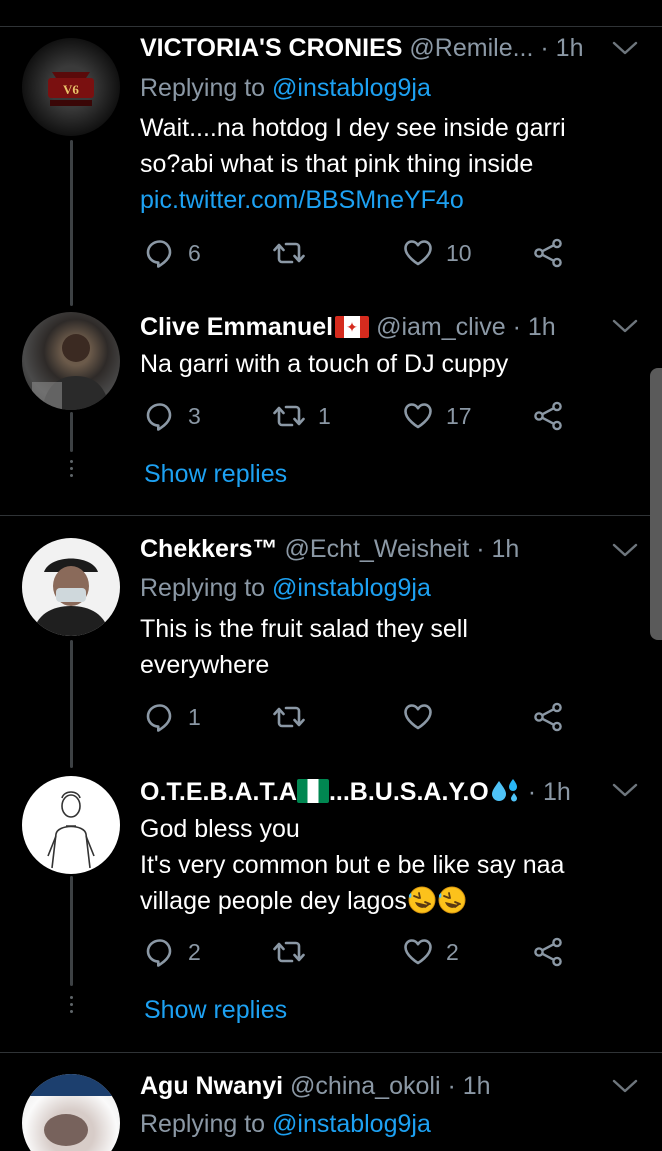 The width and height of the screenshot is (662, 1151). What do you see at coordinates (71, 1006) in the screenshot?
I see `more-replies-dots` at bounding box center [71, 1006].